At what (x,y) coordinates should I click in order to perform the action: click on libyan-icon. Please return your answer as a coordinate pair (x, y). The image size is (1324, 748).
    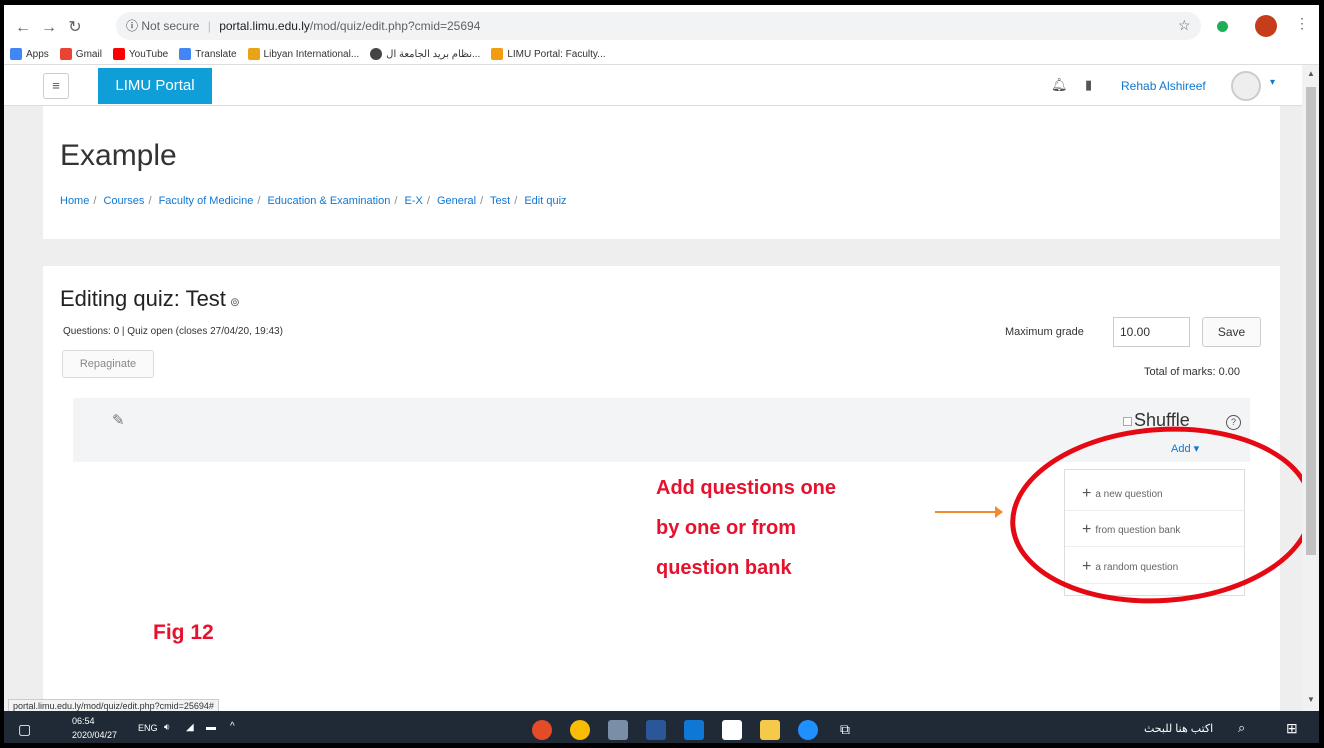
    Looking at the image, I should click on (253, 54).